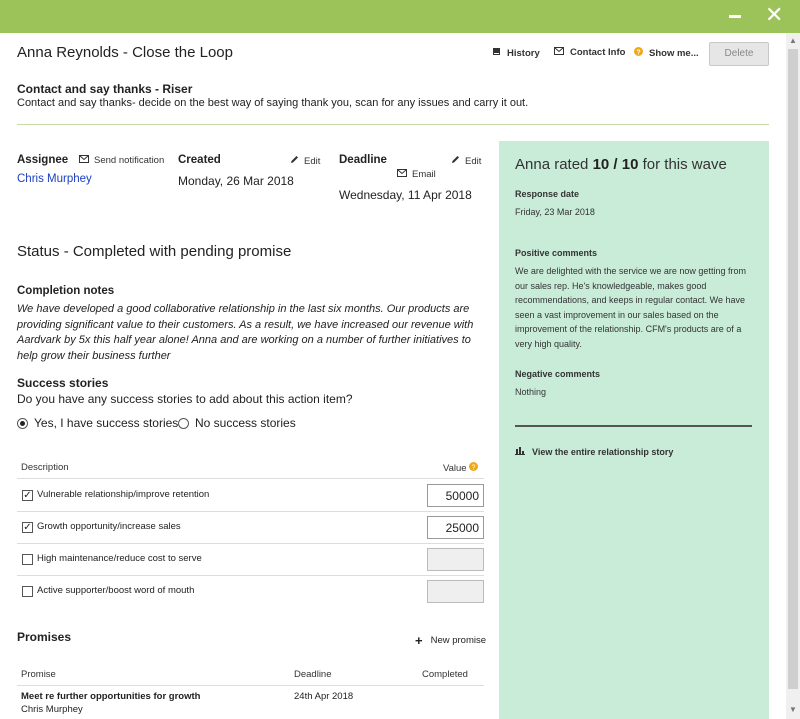 The image size is (800, 719). What do you see at coordinates (445, 674) in the screenshot?
I see `col-completed-header: Completed` at bounding box center [445, 674].